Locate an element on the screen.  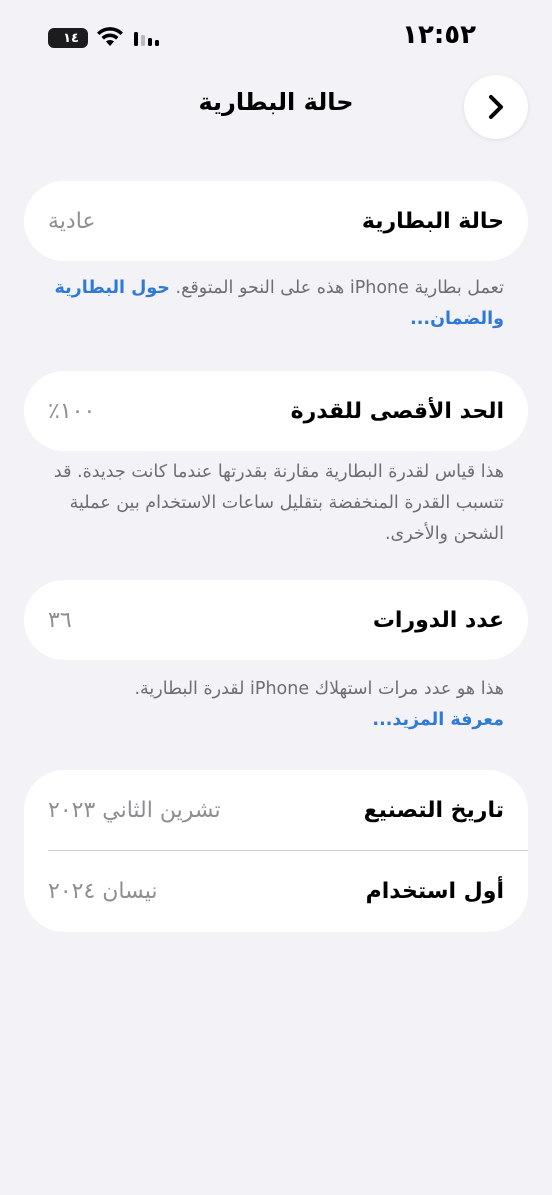
max-capacity-value: ١٠٠٪ is located at coordinates (72, 411).